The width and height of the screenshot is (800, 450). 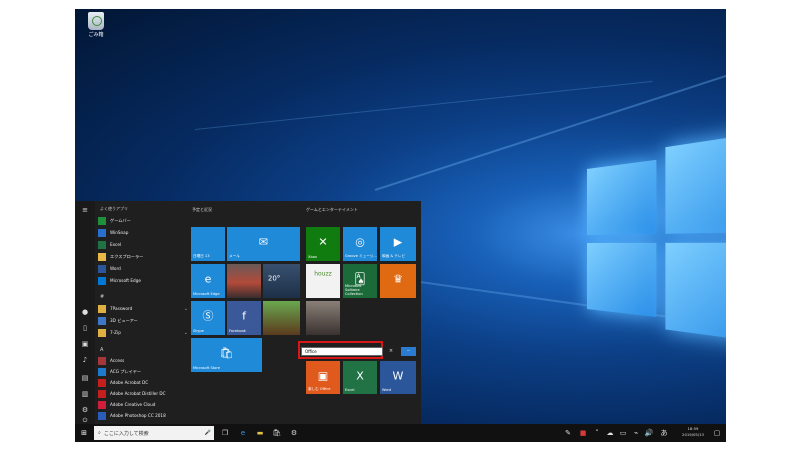 What do you see at coordinates (143, 371) in the screenshot?
I see `app-item: ACG プレイヤー` at bounding box center [143, 371].